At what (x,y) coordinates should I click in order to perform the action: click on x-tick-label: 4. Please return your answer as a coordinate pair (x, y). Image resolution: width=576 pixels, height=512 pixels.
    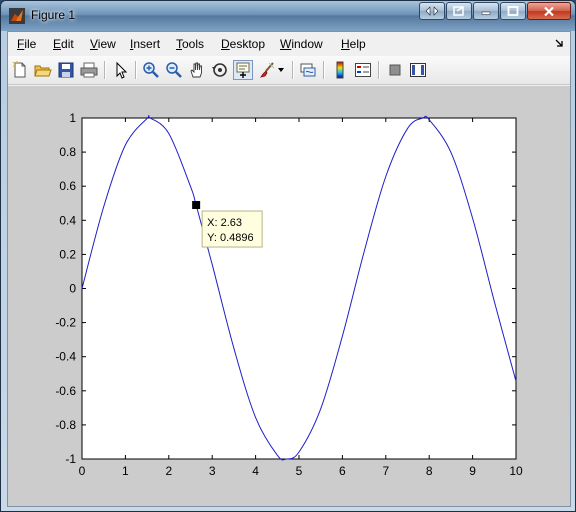
    Looking at the image, I should click on (255, 471).